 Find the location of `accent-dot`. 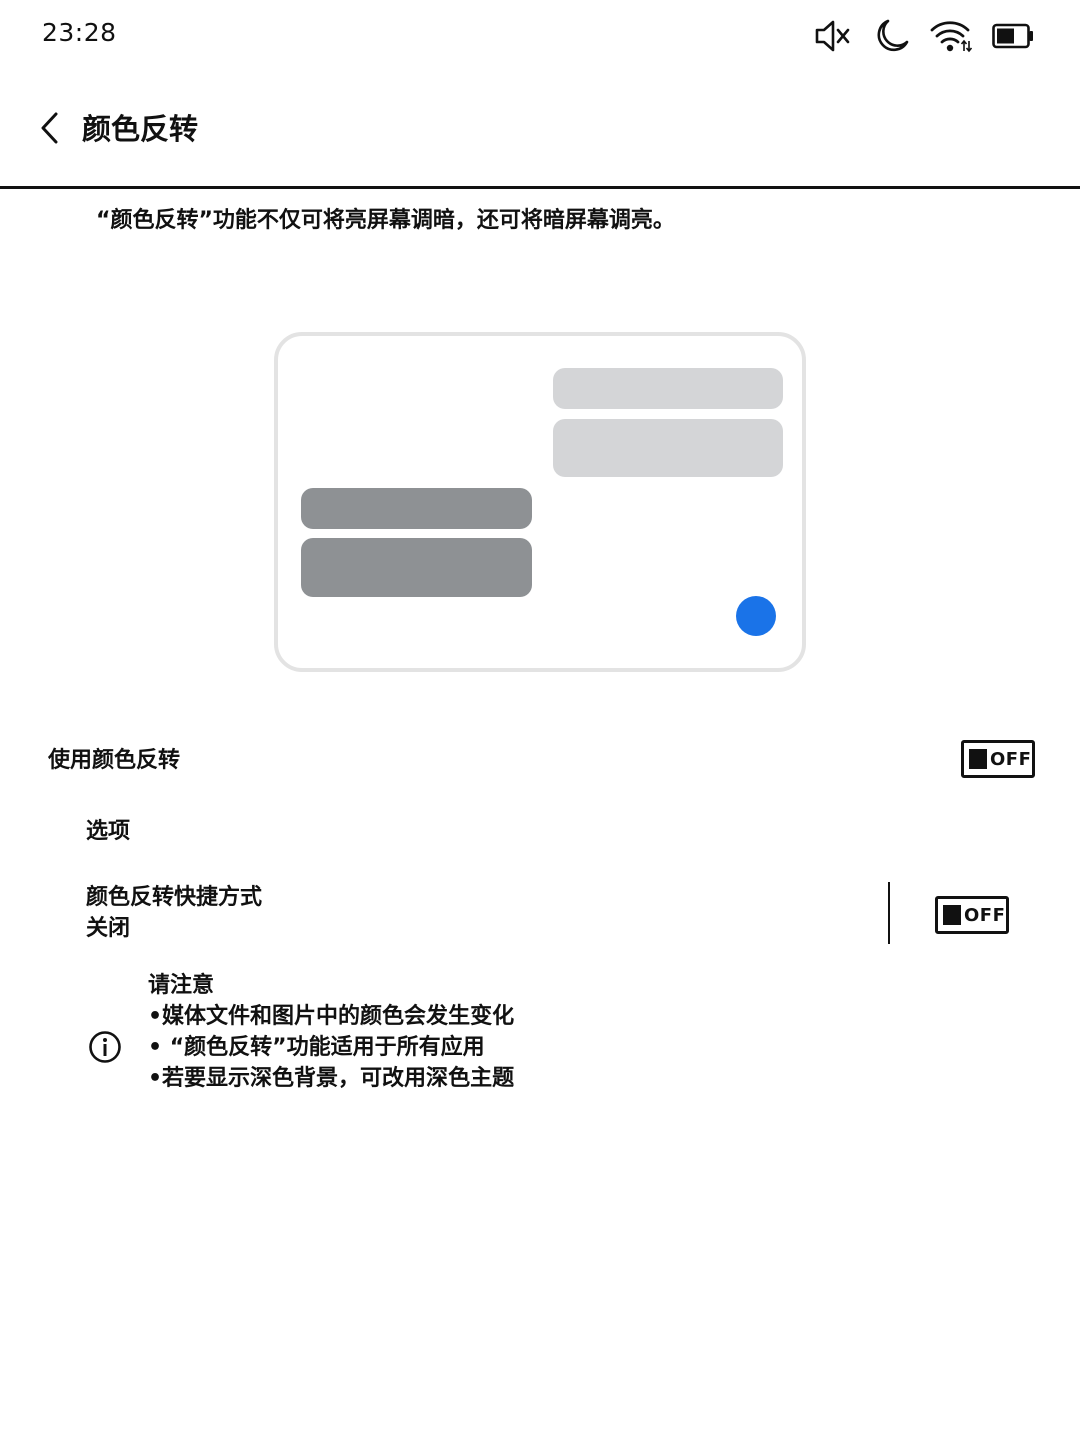

accent-dot is located at coordinates (756, 616).